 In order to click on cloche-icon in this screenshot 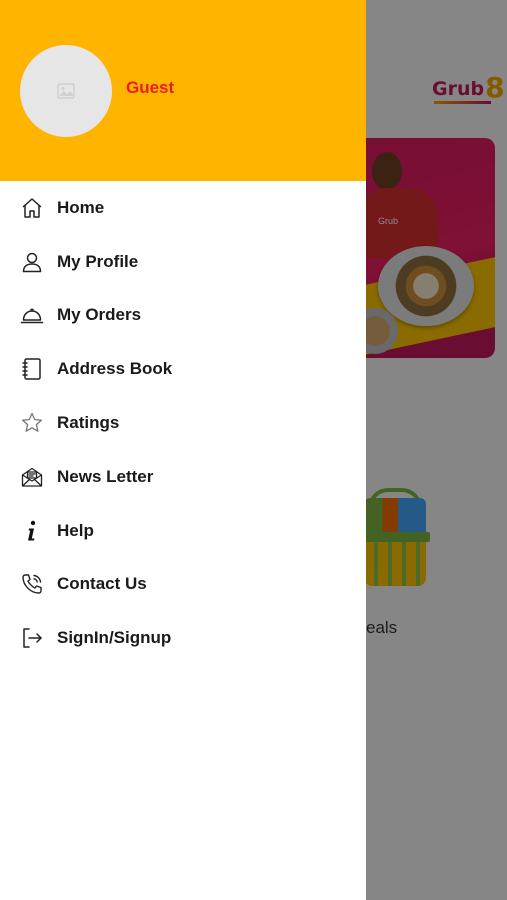, I will do `click(32, 315)`.